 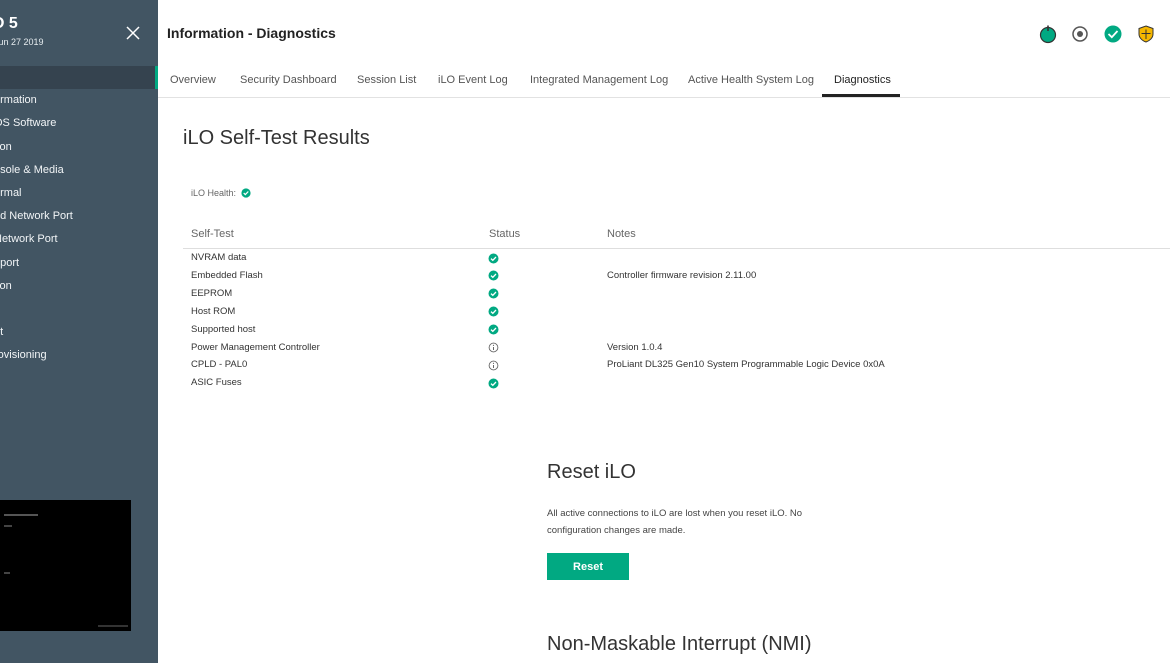 I want to click on sidebar-item-label: OS Software, so click(x=28, y=123).